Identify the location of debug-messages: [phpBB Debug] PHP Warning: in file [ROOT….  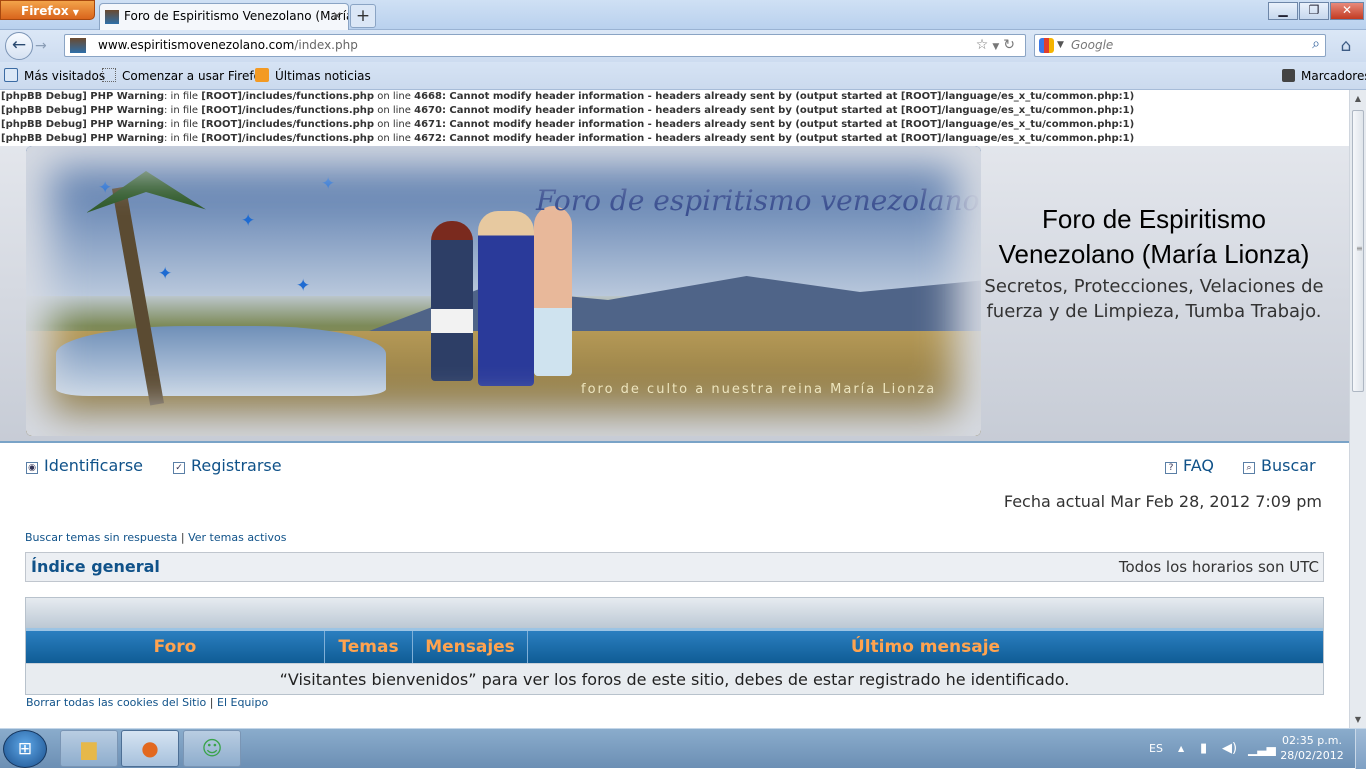
(674, 118).